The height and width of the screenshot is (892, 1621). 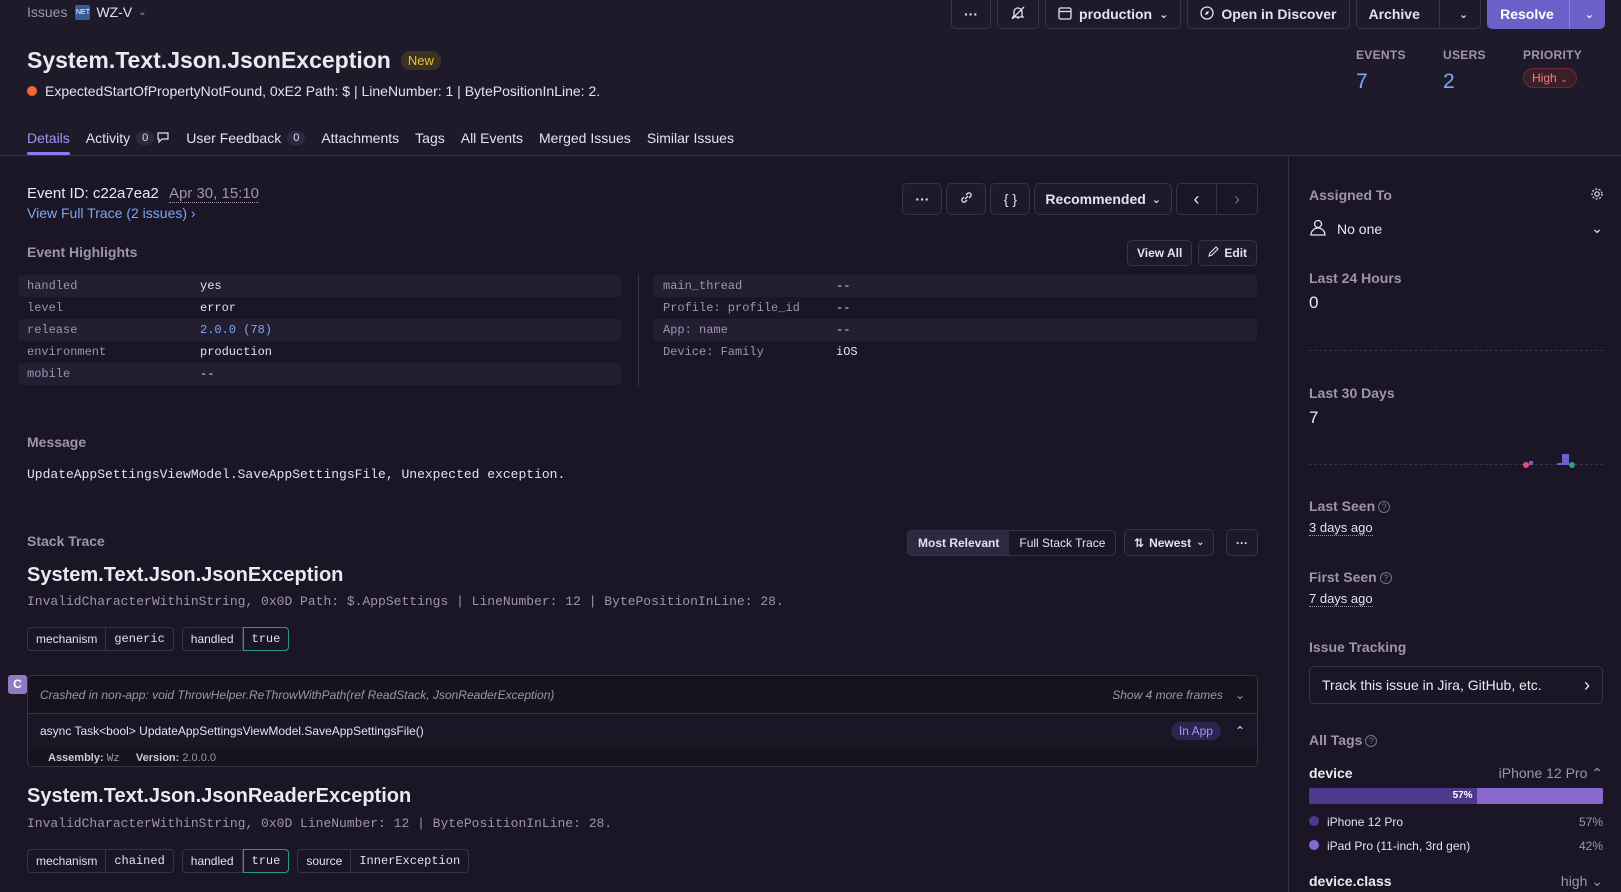 What do you see at coordinates (1456, 881) in the screenshot?
I see `device-class-tag: device.class high ⌄` at bounding box center [1456, 881].